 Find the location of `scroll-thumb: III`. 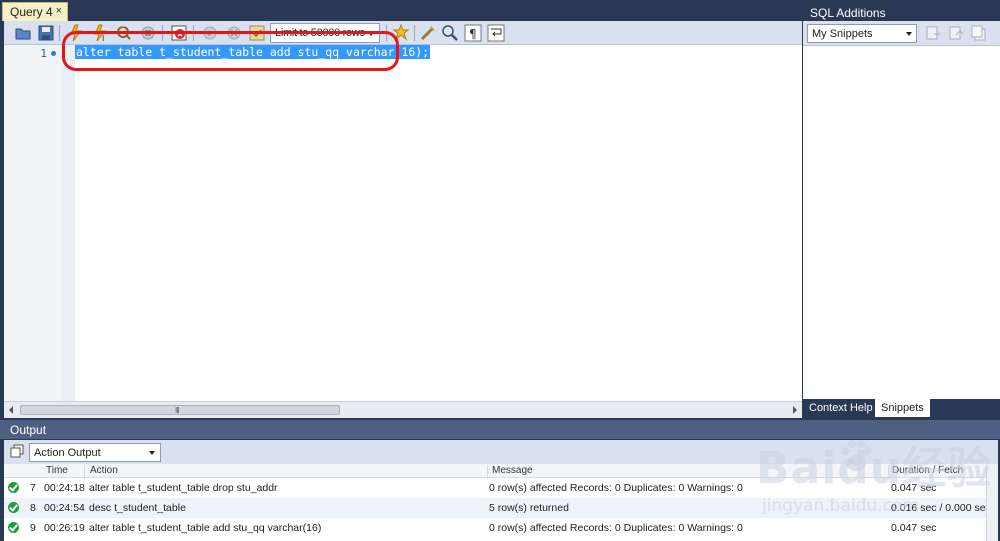

scroll-thumb: III is located at coordinates (180, 410).